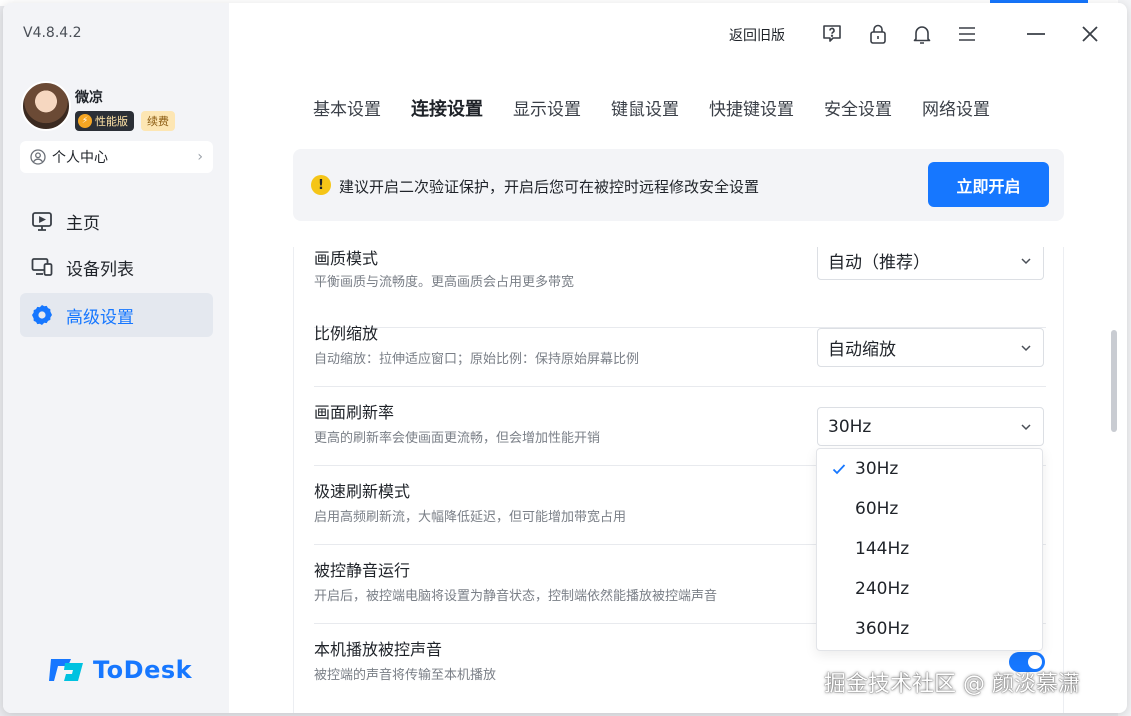  I want to click on gear-icon, so click(42, 315).